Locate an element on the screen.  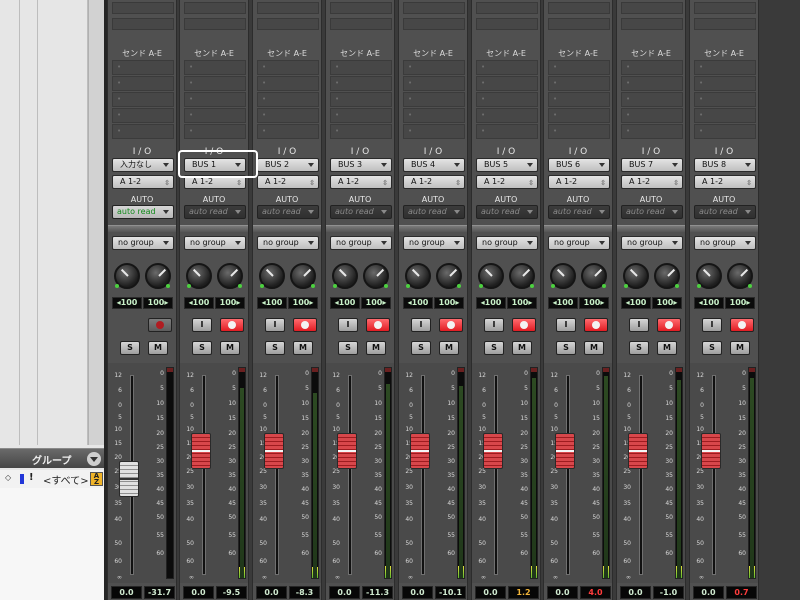
input-selector: BUS 4 is located at coordinates (434, 165).